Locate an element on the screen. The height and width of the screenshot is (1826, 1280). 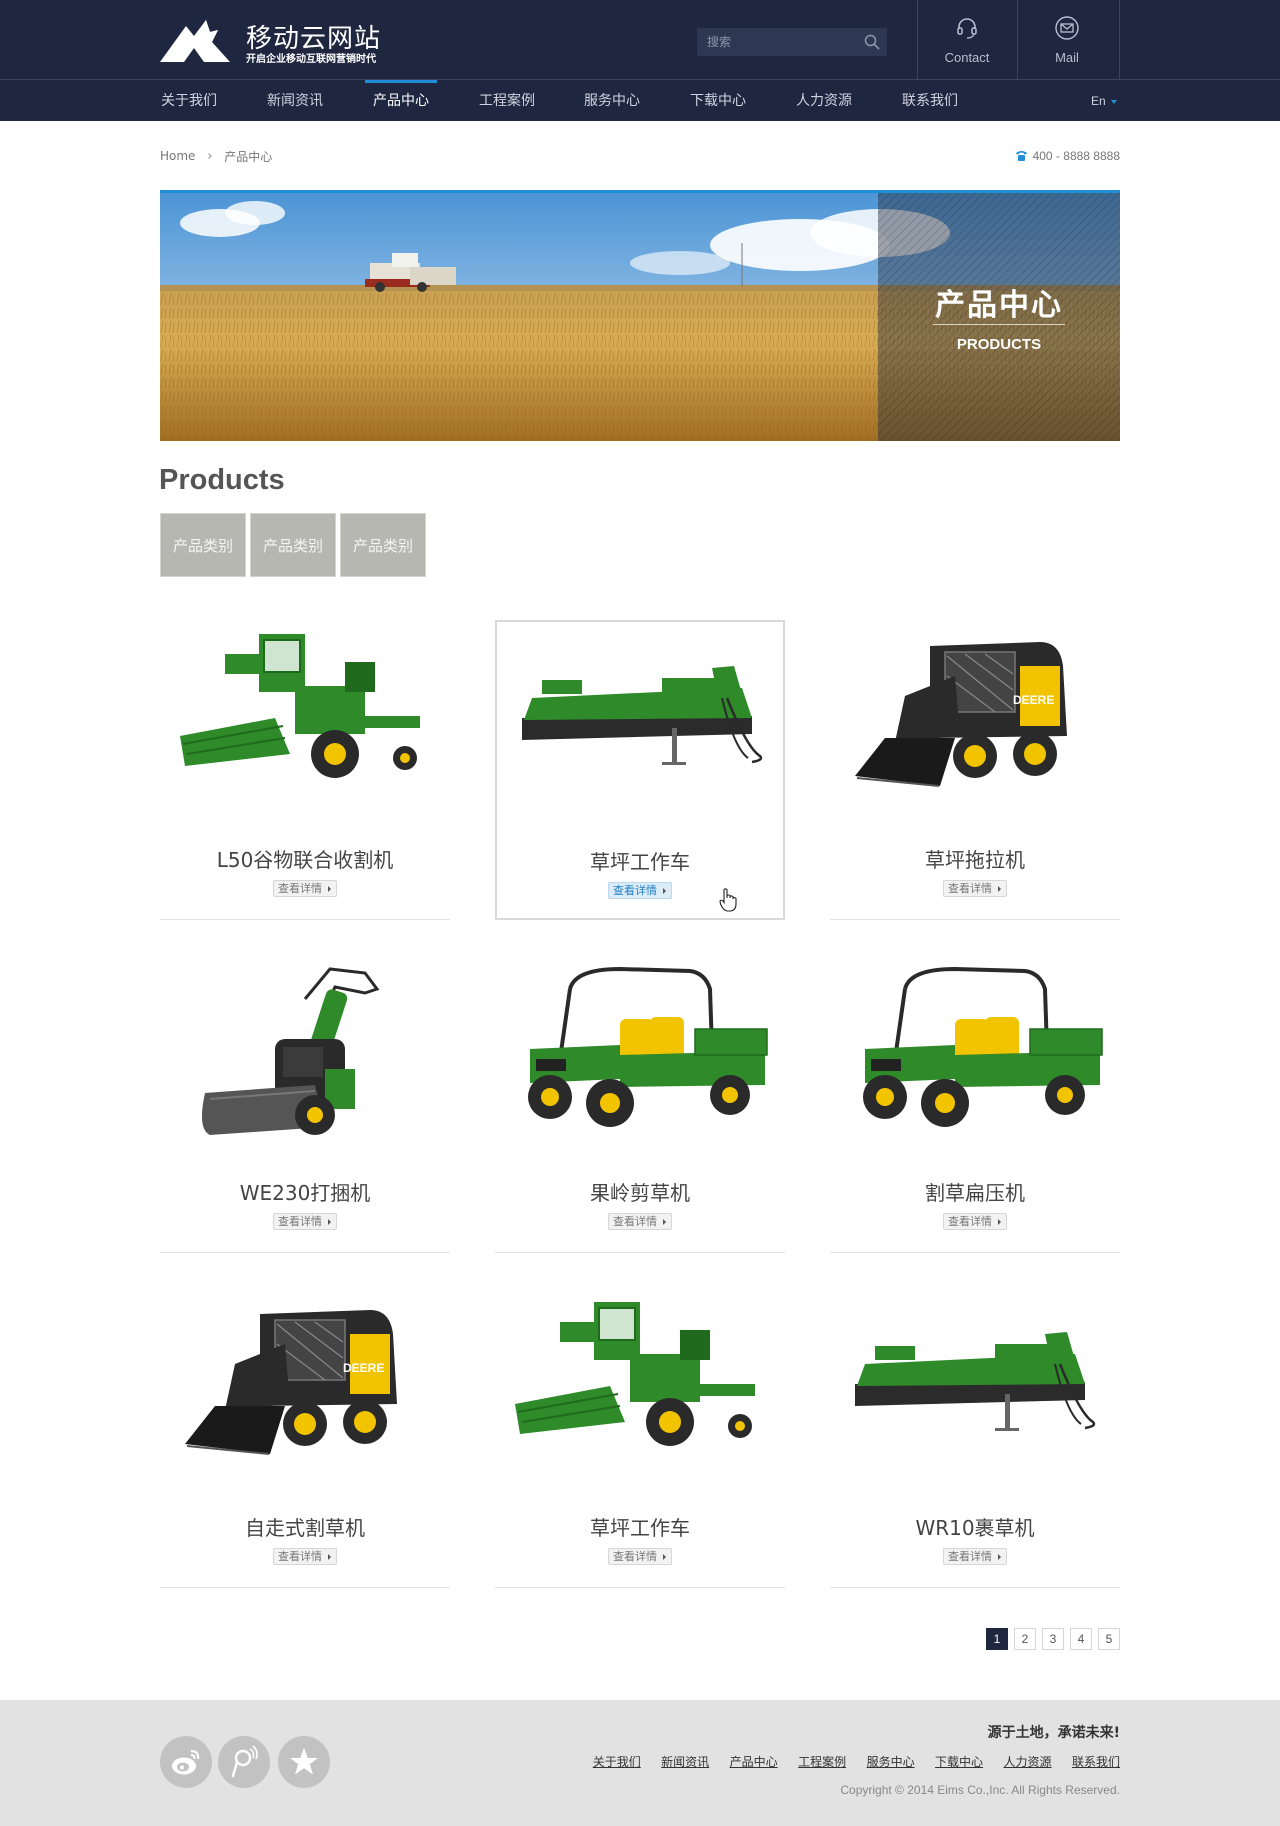
nav-item-hr: 人力资源 is located at coordinates (824, 101).